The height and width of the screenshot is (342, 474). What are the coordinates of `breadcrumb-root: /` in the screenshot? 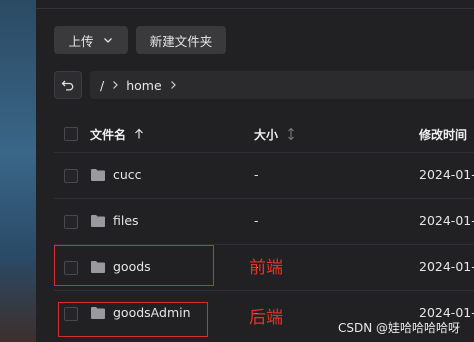 It's located at (102, 85).